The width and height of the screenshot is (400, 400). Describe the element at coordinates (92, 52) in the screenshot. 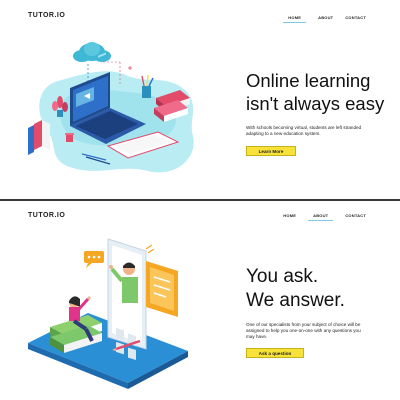

I see `cloud-icon` at that location.